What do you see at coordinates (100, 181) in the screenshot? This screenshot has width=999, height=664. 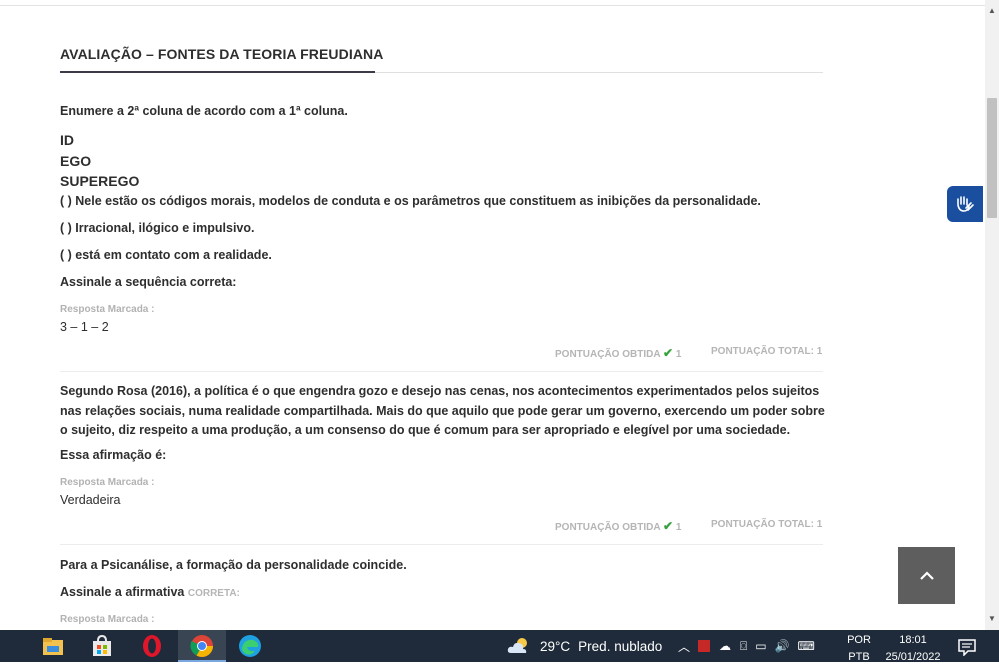 I see `q1-item-superego: SUPEREGO` at bounding box center [100, 181].